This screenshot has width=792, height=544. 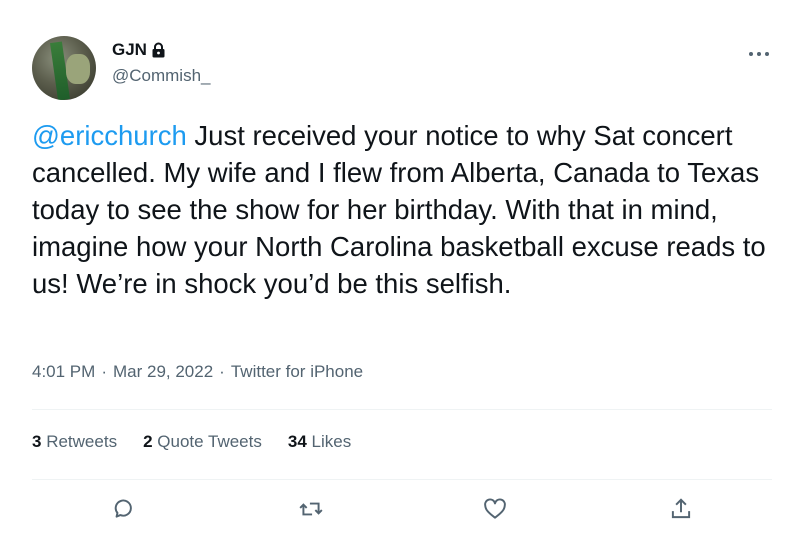 I want to click on like-button, so click(x=495, y=509).